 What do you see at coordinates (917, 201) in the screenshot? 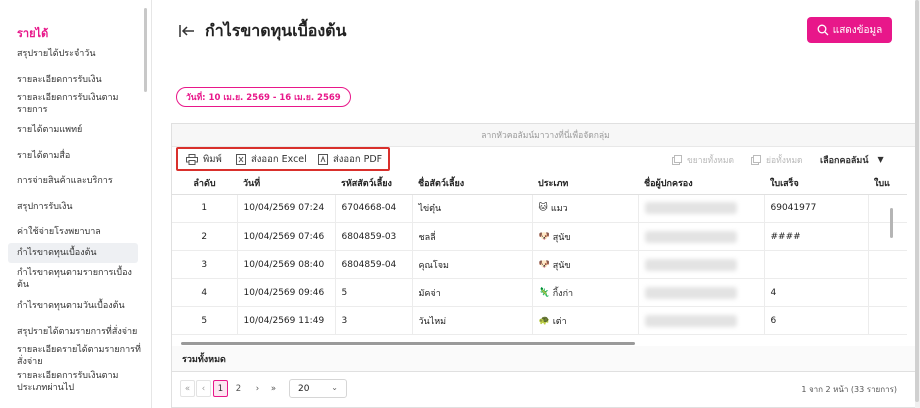
I see `page-scrollbar-thumb` at bounding box center [917, 201].